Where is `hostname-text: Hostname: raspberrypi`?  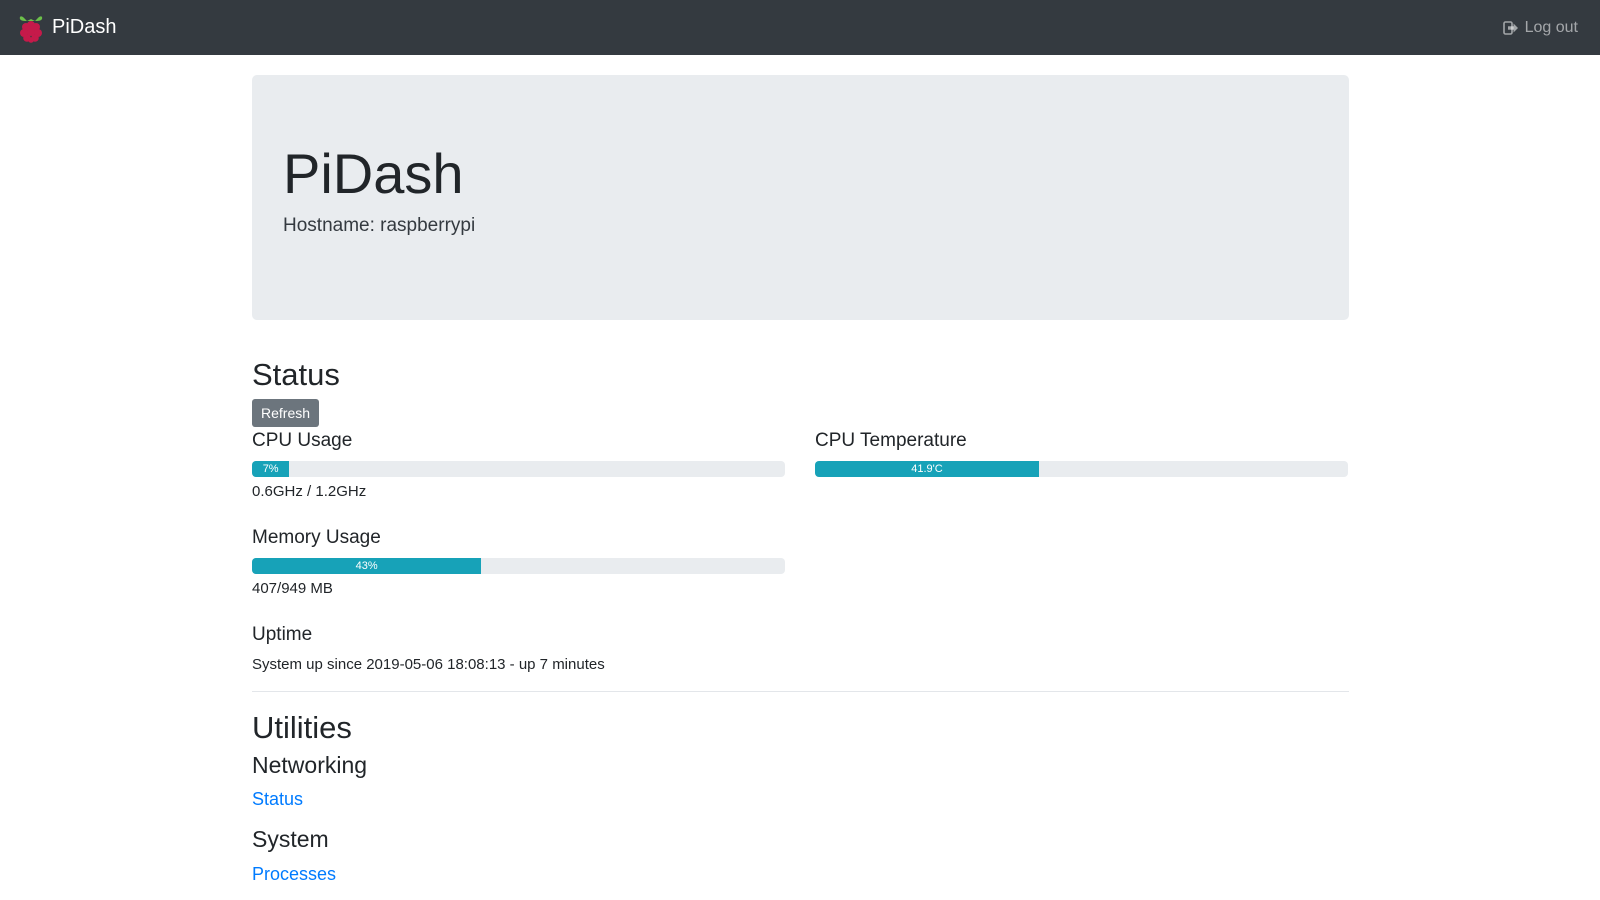 hostname-text: Hostname: raspberrypi is located at coordinates (379, 225).